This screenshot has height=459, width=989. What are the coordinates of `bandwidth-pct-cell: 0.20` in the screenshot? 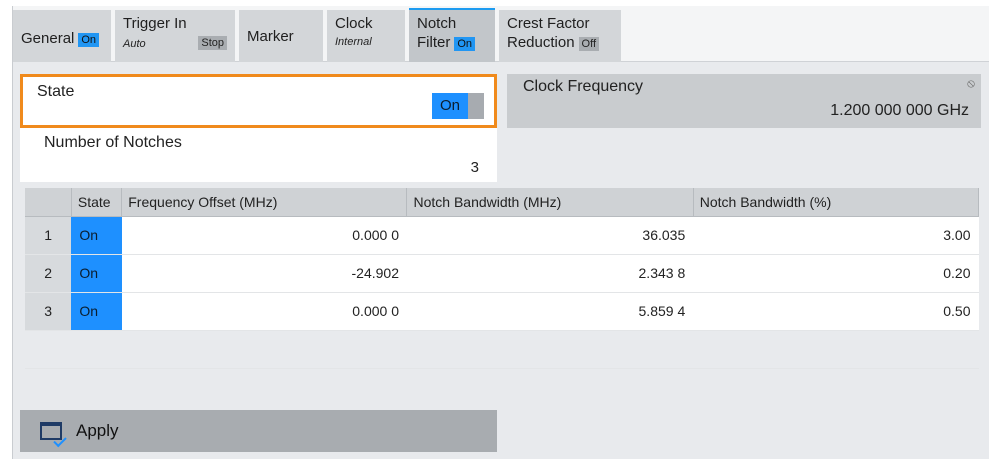 It's located at (836, 273).